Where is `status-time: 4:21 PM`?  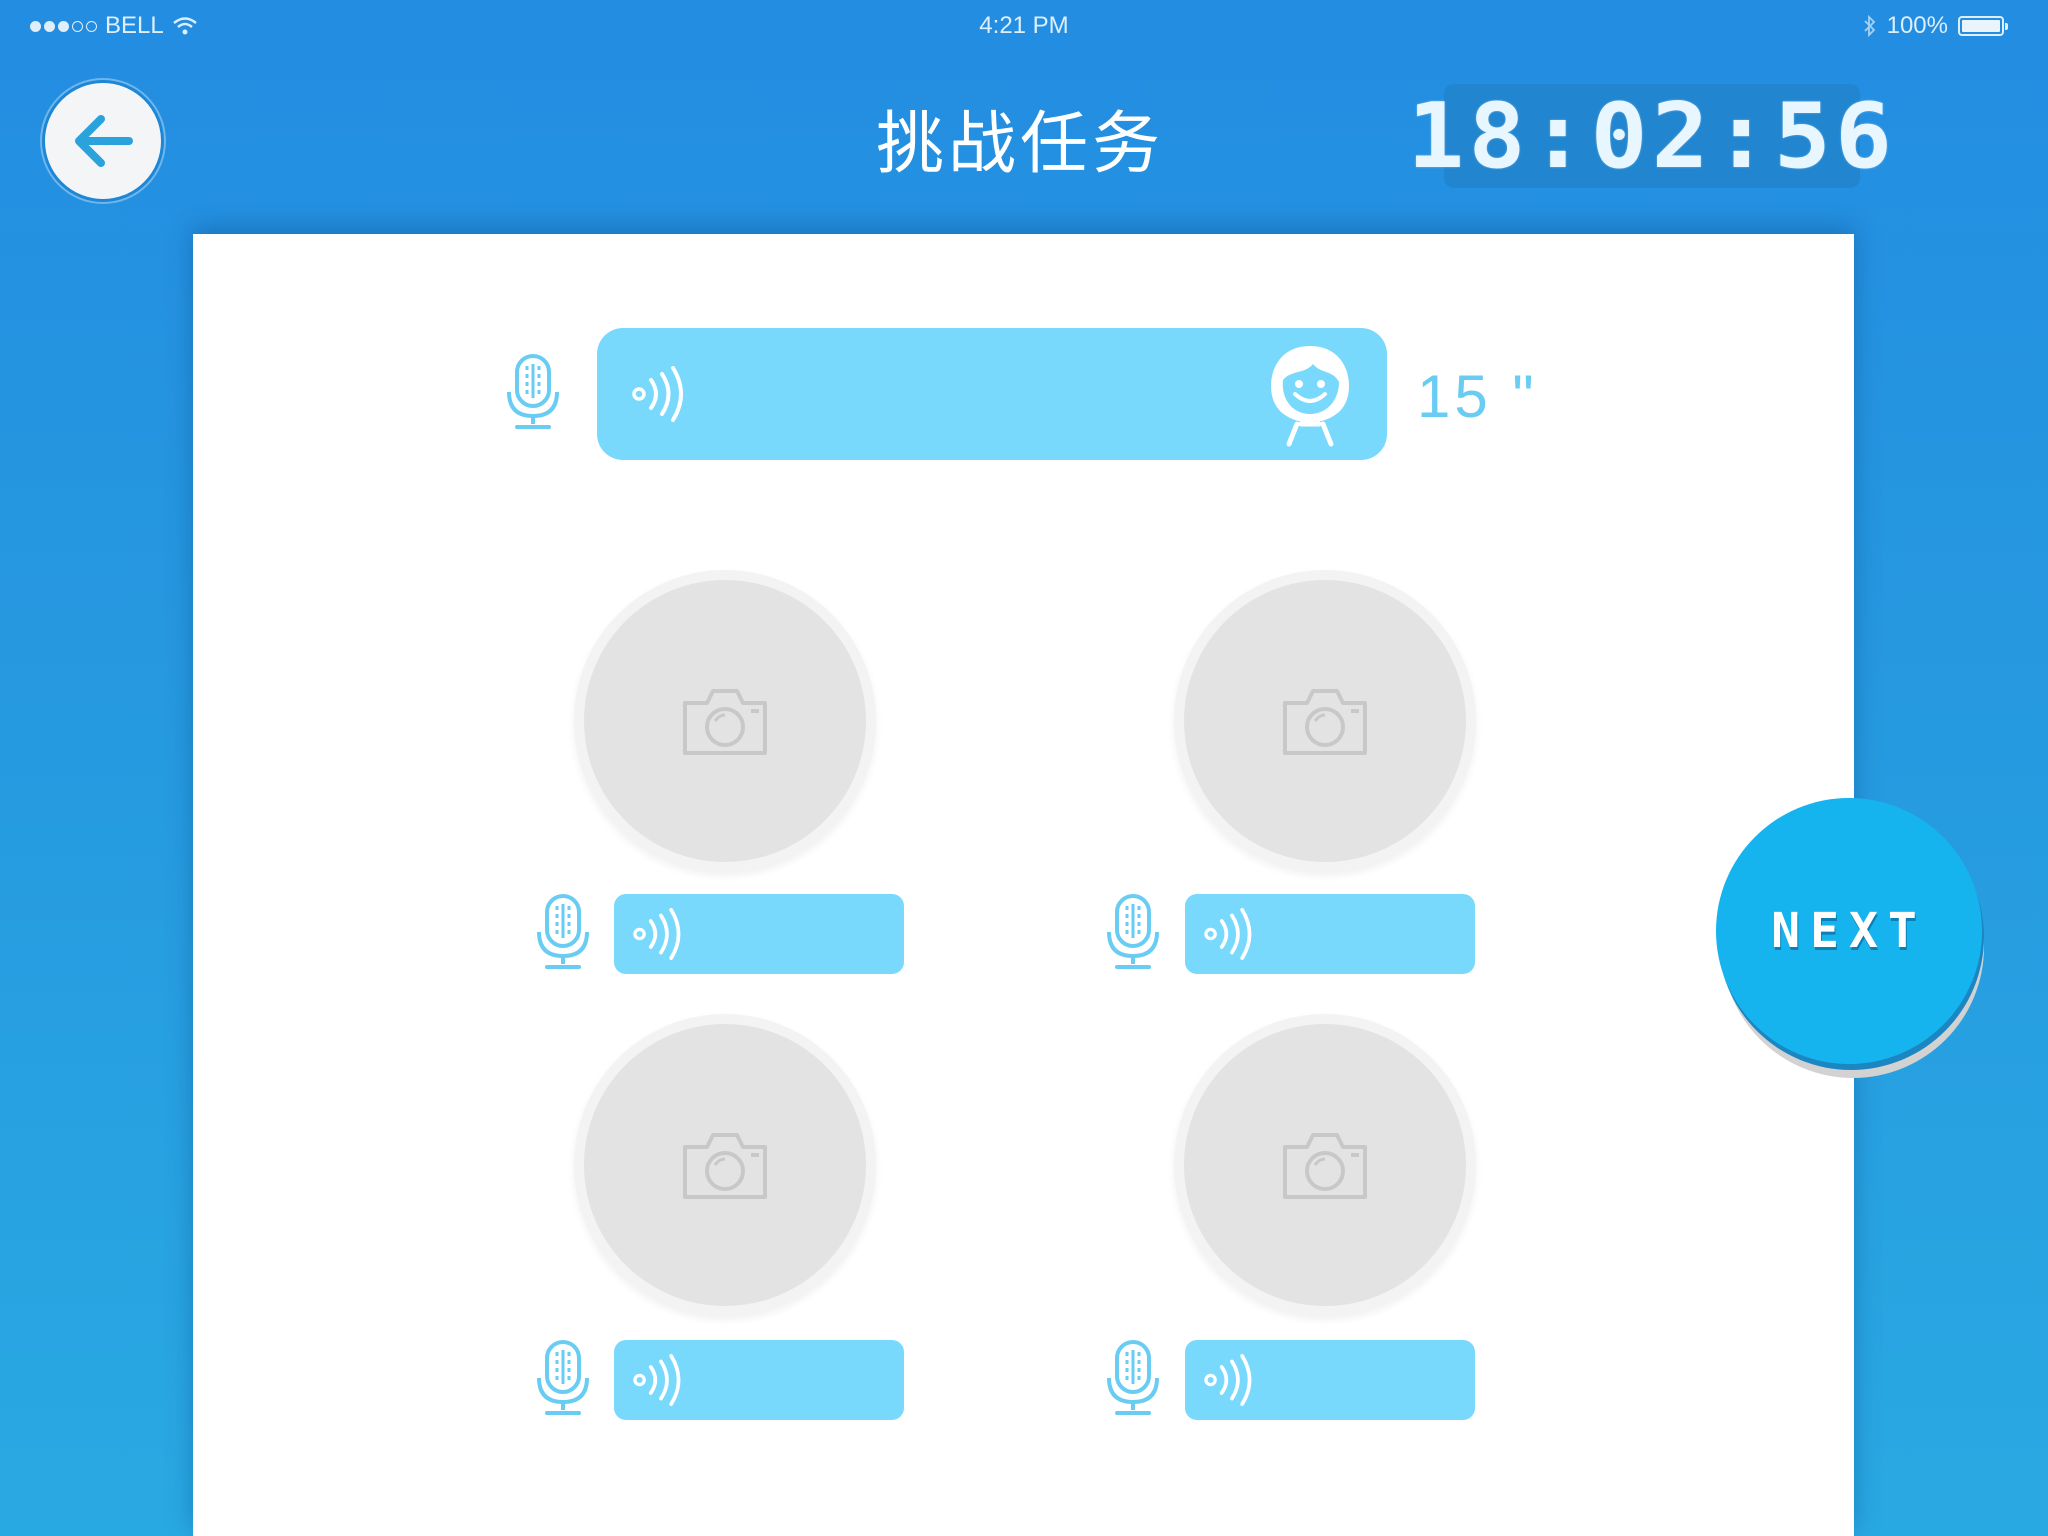
status-time: 4:21 PM is located at coordinates (1024, 25).